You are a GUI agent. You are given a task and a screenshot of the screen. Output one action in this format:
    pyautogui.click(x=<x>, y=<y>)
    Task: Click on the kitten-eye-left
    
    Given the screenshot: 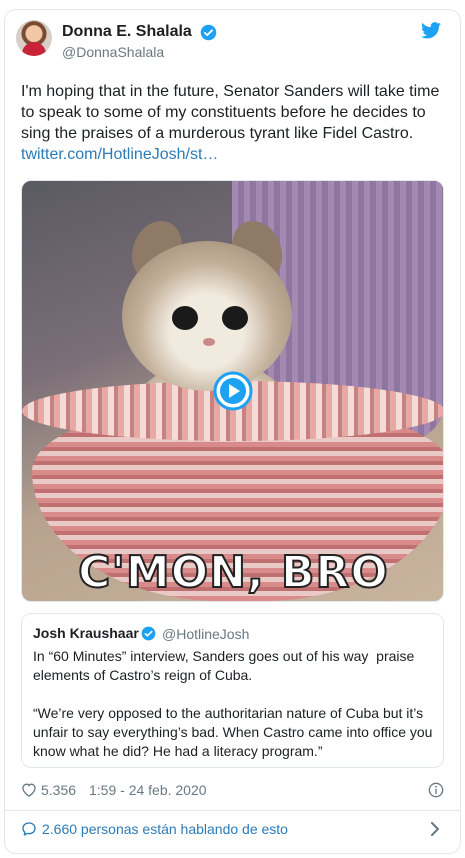 What is the action you would take?
    pyautogui.click(x=185, y=318)
    